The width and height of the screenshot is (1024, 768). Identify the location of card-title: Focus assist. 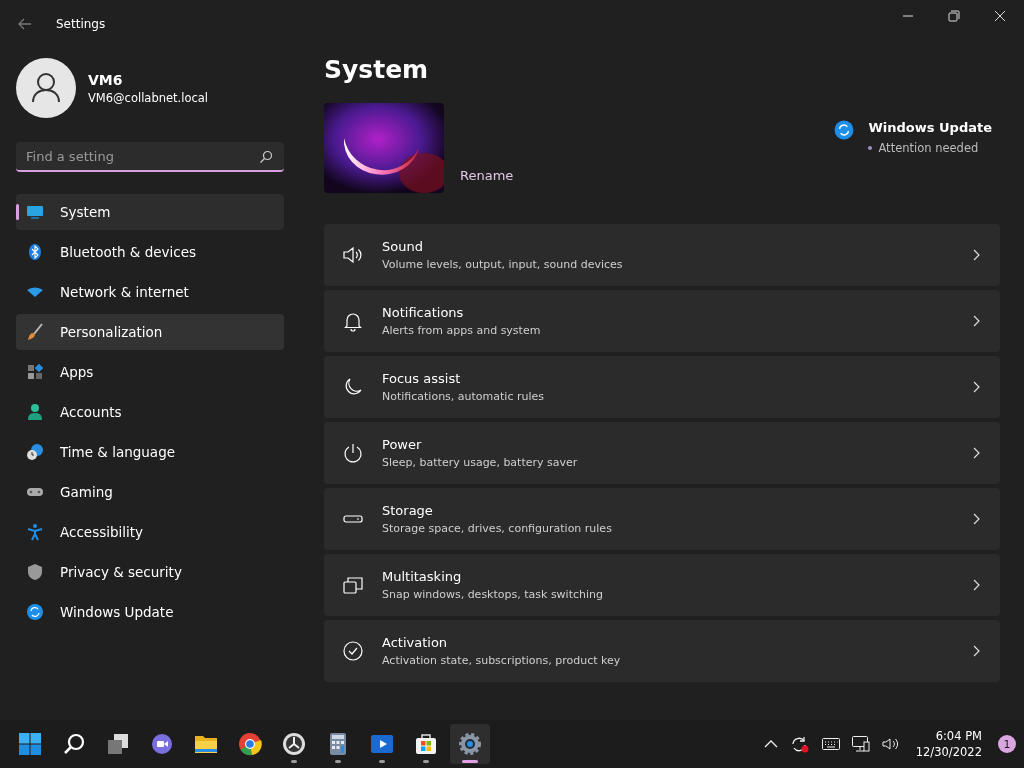
(422, 378).